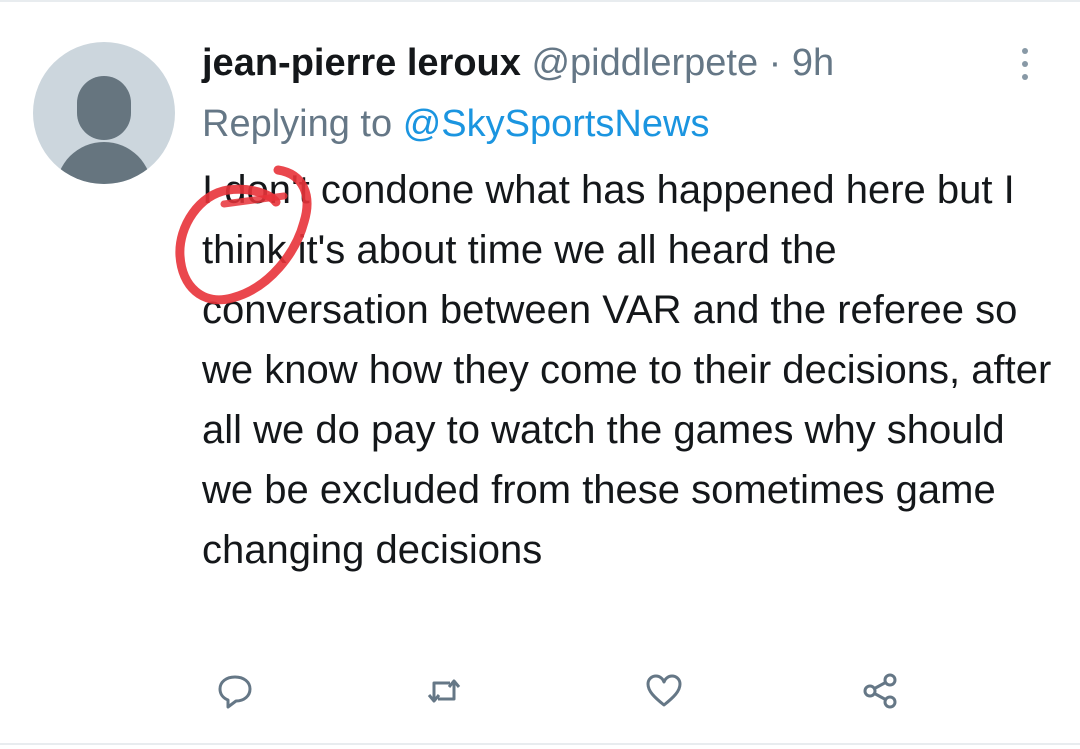 The image size is (1080, 749). I want to click on bottom-divider, so click(540, 744).